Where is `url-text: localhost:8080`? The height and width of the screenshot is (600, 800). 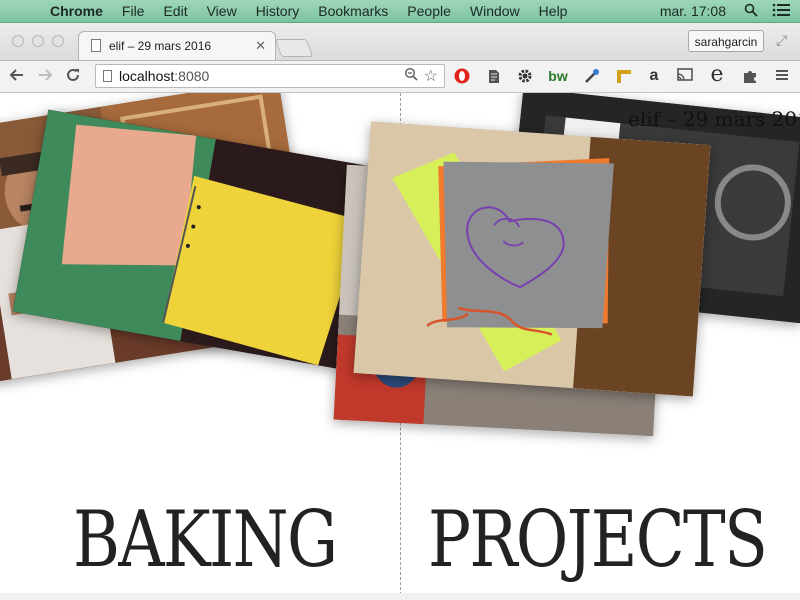
url-text: localhost:8080 is located at coordinates (164, 76).